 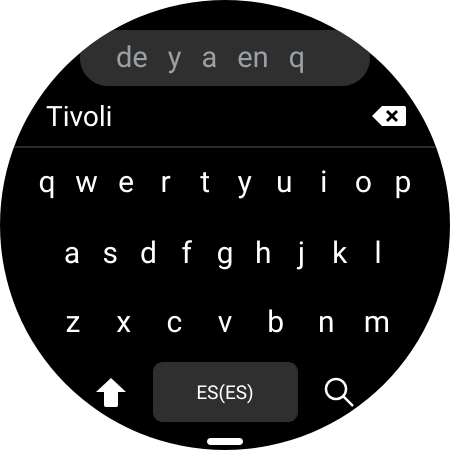 What do you see at coordinates (187, 254) in the screenshot?
I see `key: f` at bounding box center [187, 254].